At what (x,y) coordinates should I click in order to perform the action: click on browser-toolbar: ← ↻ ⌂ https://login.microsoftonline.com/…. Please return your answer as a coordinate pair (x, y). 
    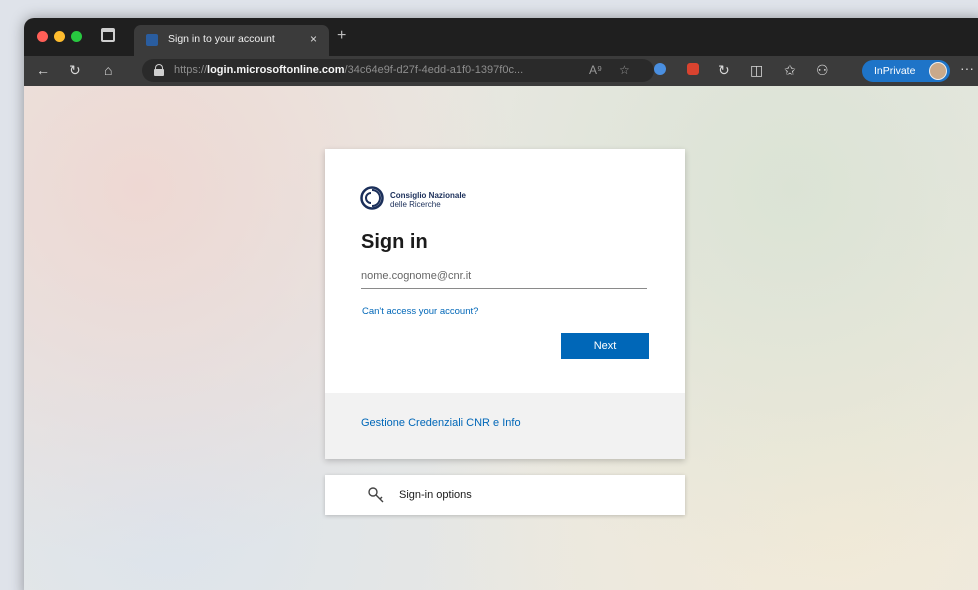
    Looking at the image, I should click on (501, 71).